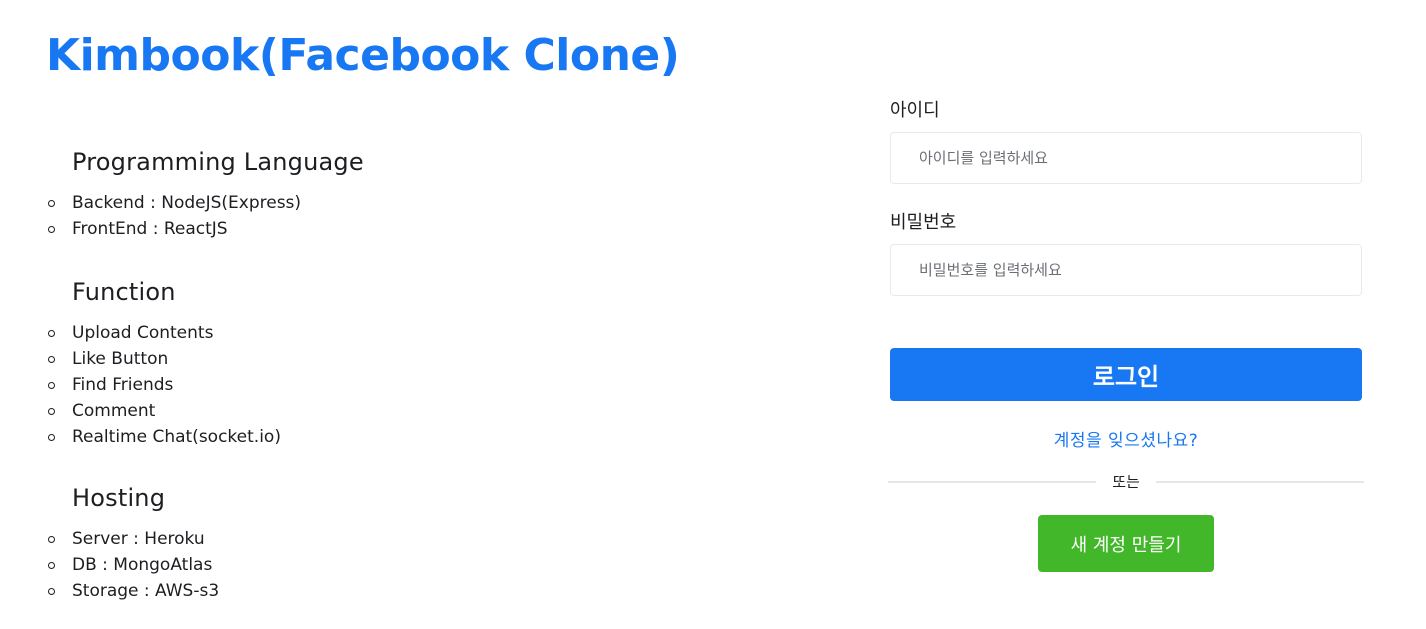  I want to click on list-item: Upload Contents, so click(164, 333).